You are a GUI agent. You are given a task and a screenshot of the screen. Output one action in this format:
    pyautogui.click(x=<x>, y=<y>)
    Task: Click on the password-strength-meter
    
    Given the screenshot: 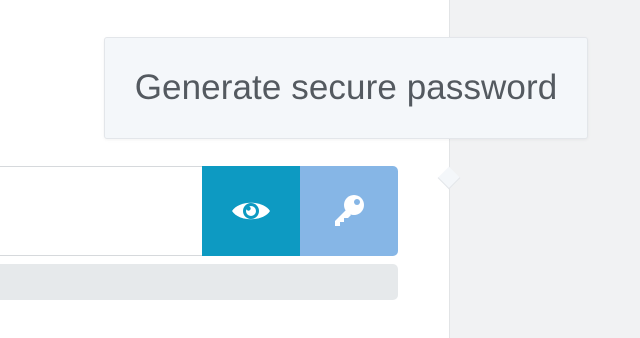 What is the action you would take?
    pyautogui.click(x=199, y=282)
    